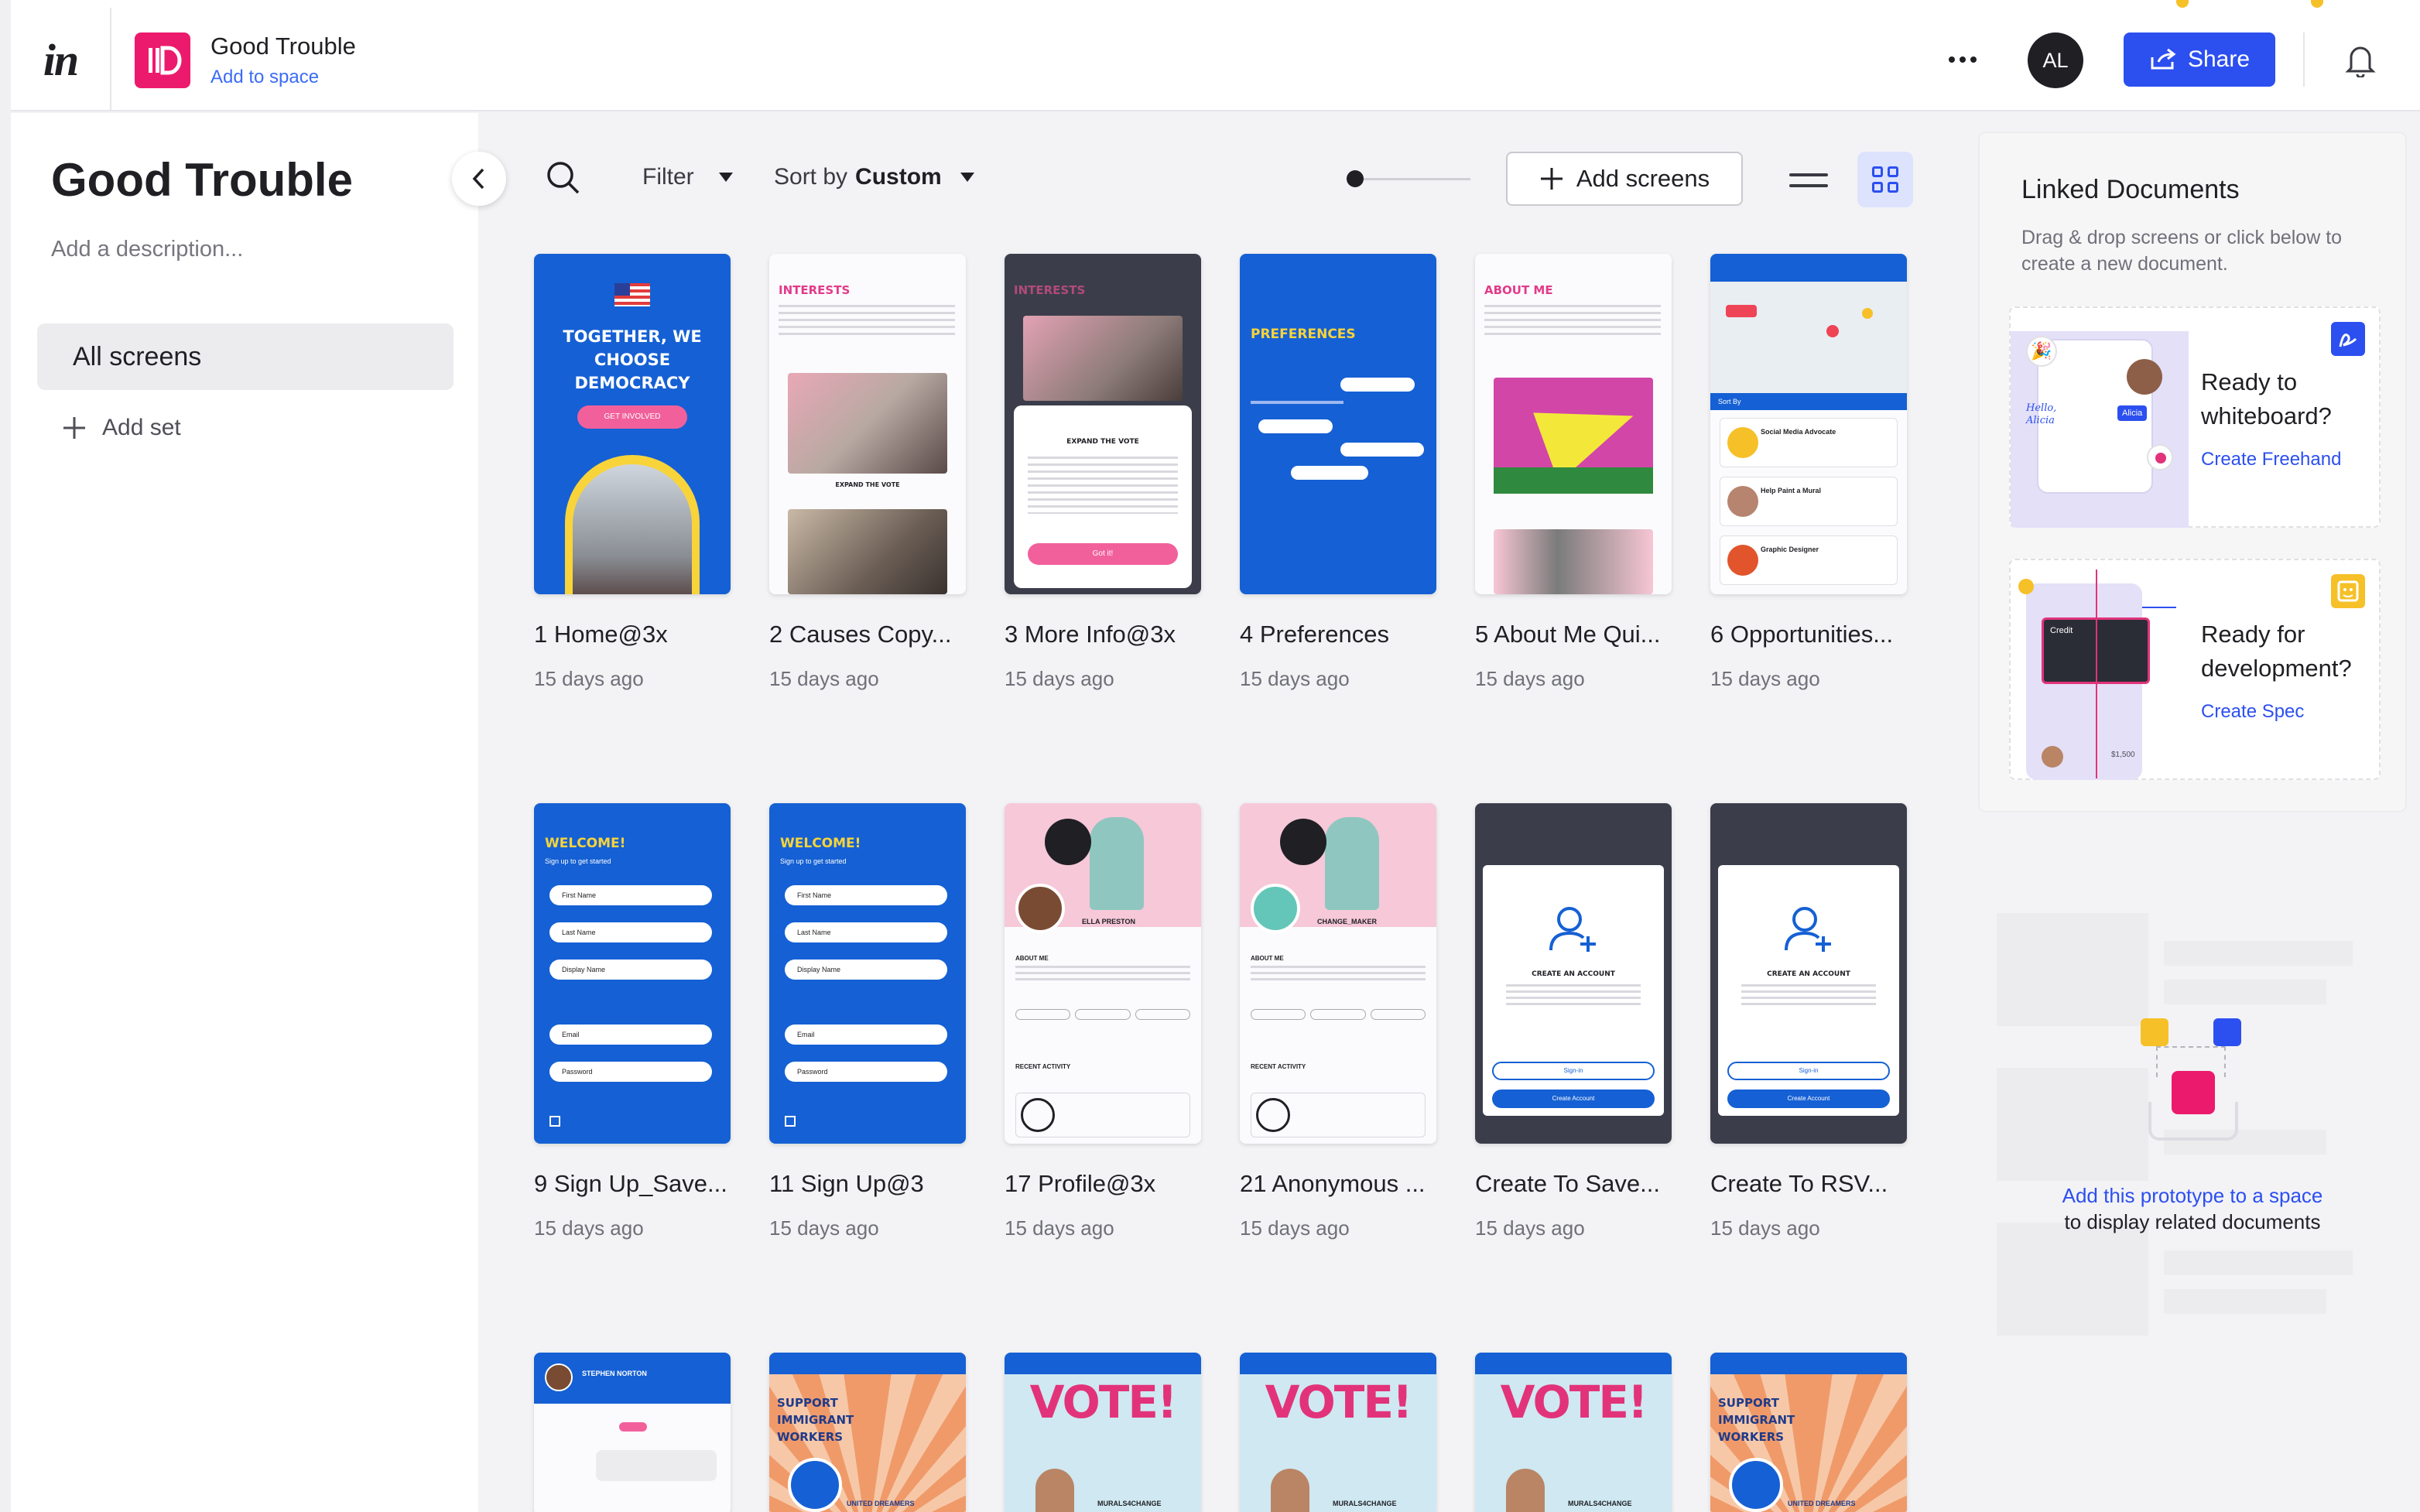 This screenshot has width=2420, height=1512. What do you see at coordinates (1103, 973) in the screenshot?
I see `screen-thumbnail: ELLA PRESTON ABOUT ME RECENT ACTIVITY` at bounding box center [1103, 973].